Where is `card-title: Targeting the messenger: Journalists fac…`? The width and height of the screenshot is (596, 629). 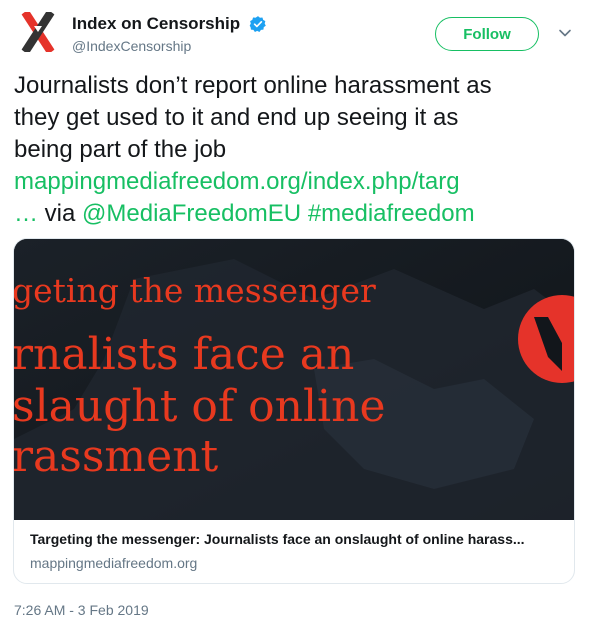
card-title: Targeting the messenger: Journalists fac… is located at coordinates (295, 539).